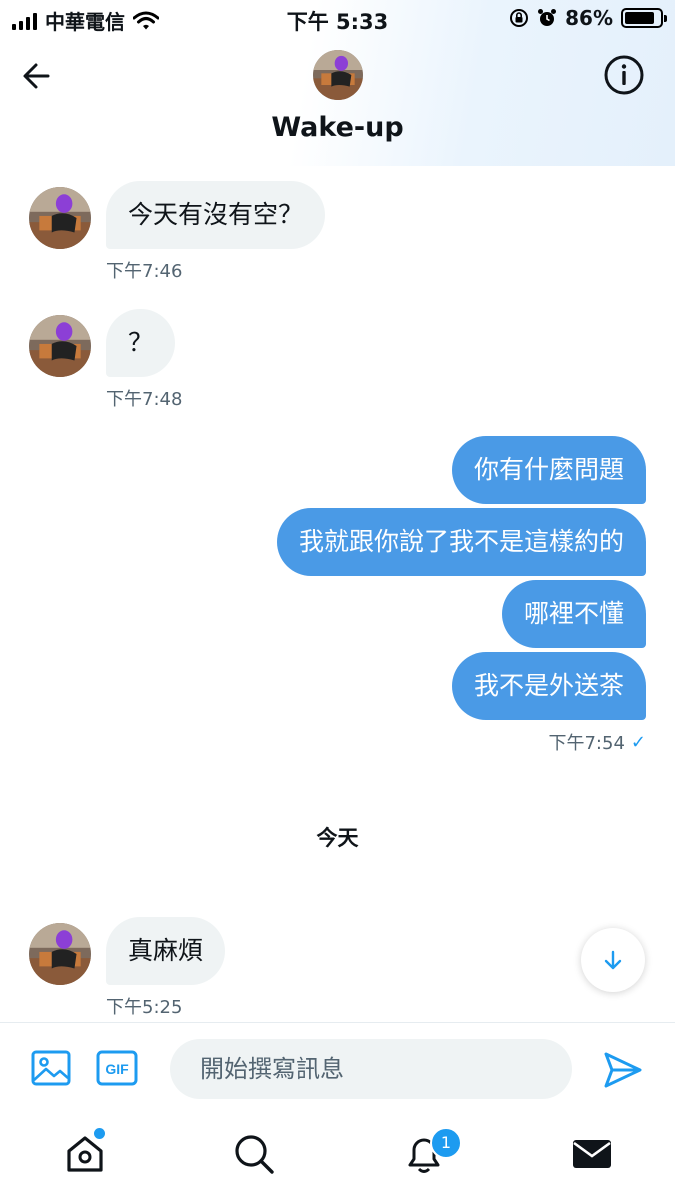 This screenshot has height=1200, width=675. Describe the element at coordinates (371, 1069) in the screenshot. I see `message-input` at that location.